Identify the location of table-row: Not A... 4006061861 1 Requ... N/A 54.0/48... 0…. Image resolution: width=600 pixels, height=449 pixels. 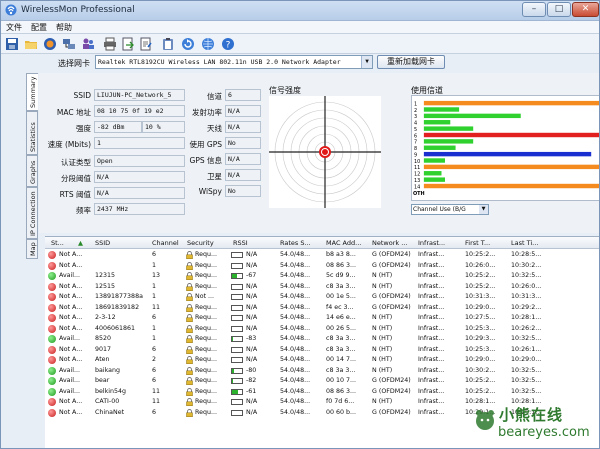
(322, 329).